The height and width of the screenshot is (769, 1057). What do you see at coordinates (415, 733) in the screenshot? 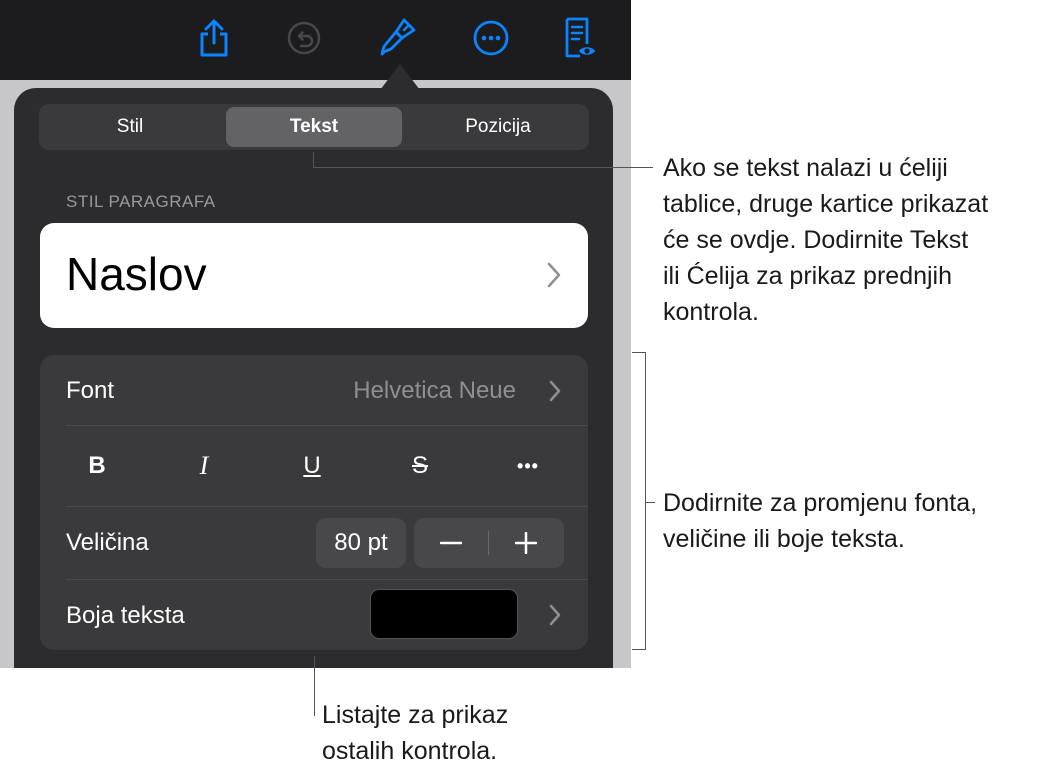
I see `callout-scroll: Listajte za prikaz ostalih kontrola.` at bounding box center [415, 733].